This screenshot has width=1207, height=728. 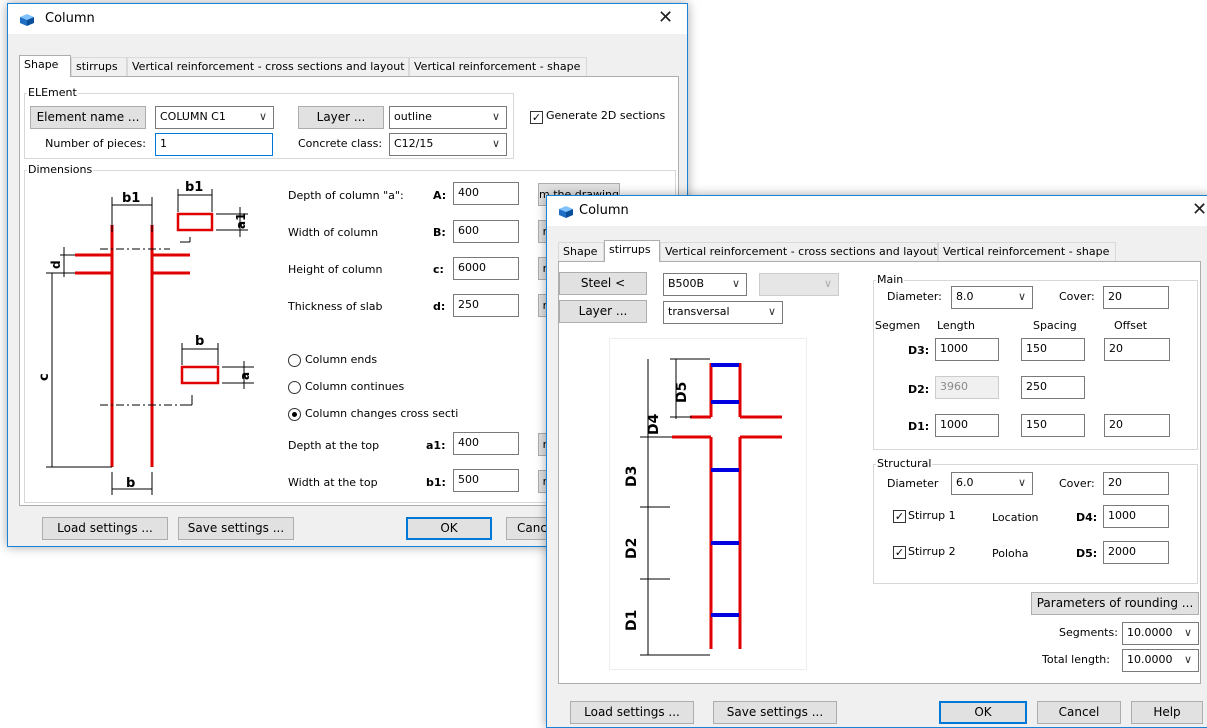 What do you see at coordinates (294, 387) in the screenshot?
I see `column-continues-radio` at bounding box center [294, 387].